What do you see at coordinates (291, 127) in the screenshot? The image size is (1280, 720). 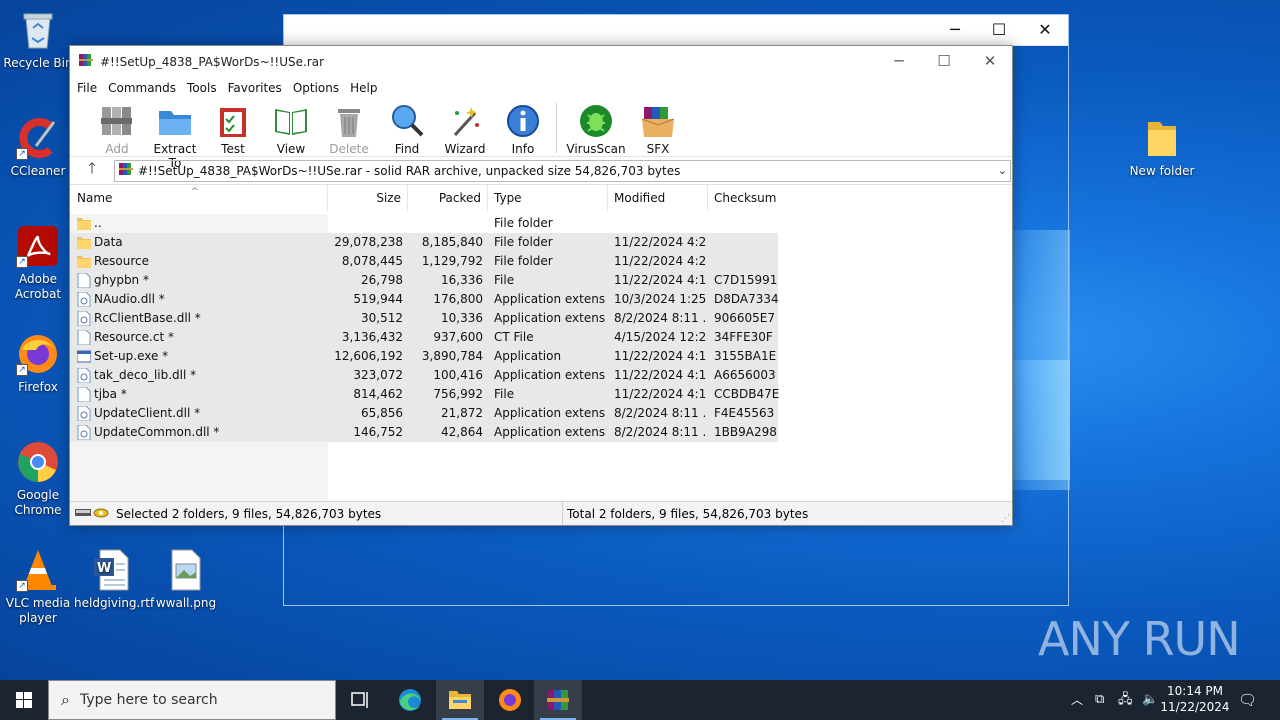 I see `view-button: View` at bounding box center [291, 127].